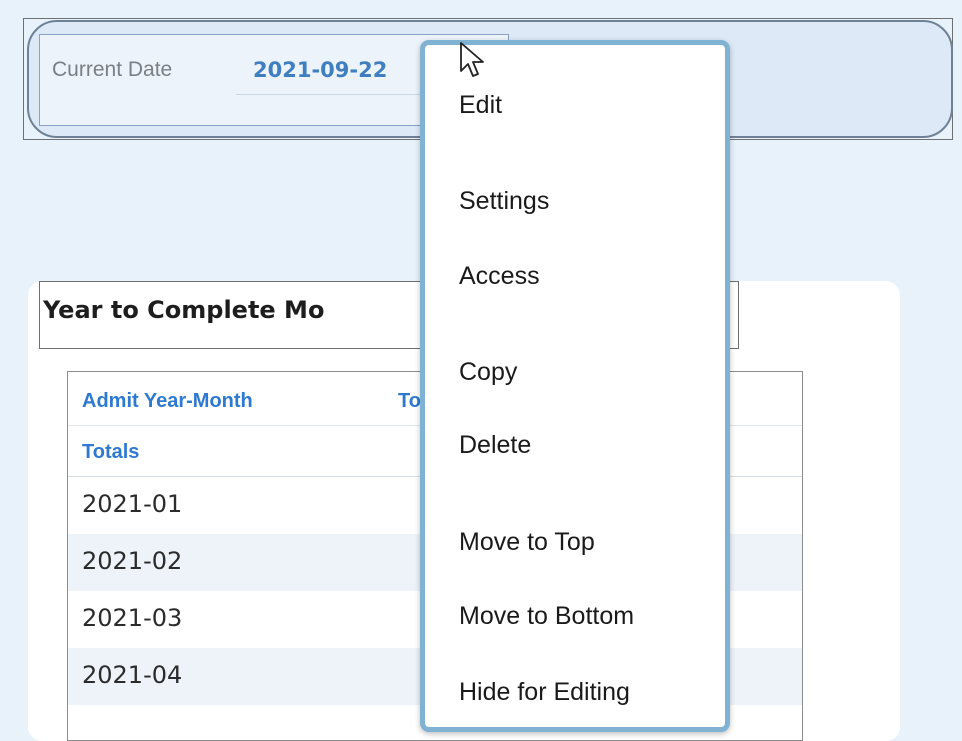 The image size is (962, 741). What do you see at coordinates (184, 310) in the screenshot?
I see `report-title: Year to Complete Mo` at bounding box center [184, 310].